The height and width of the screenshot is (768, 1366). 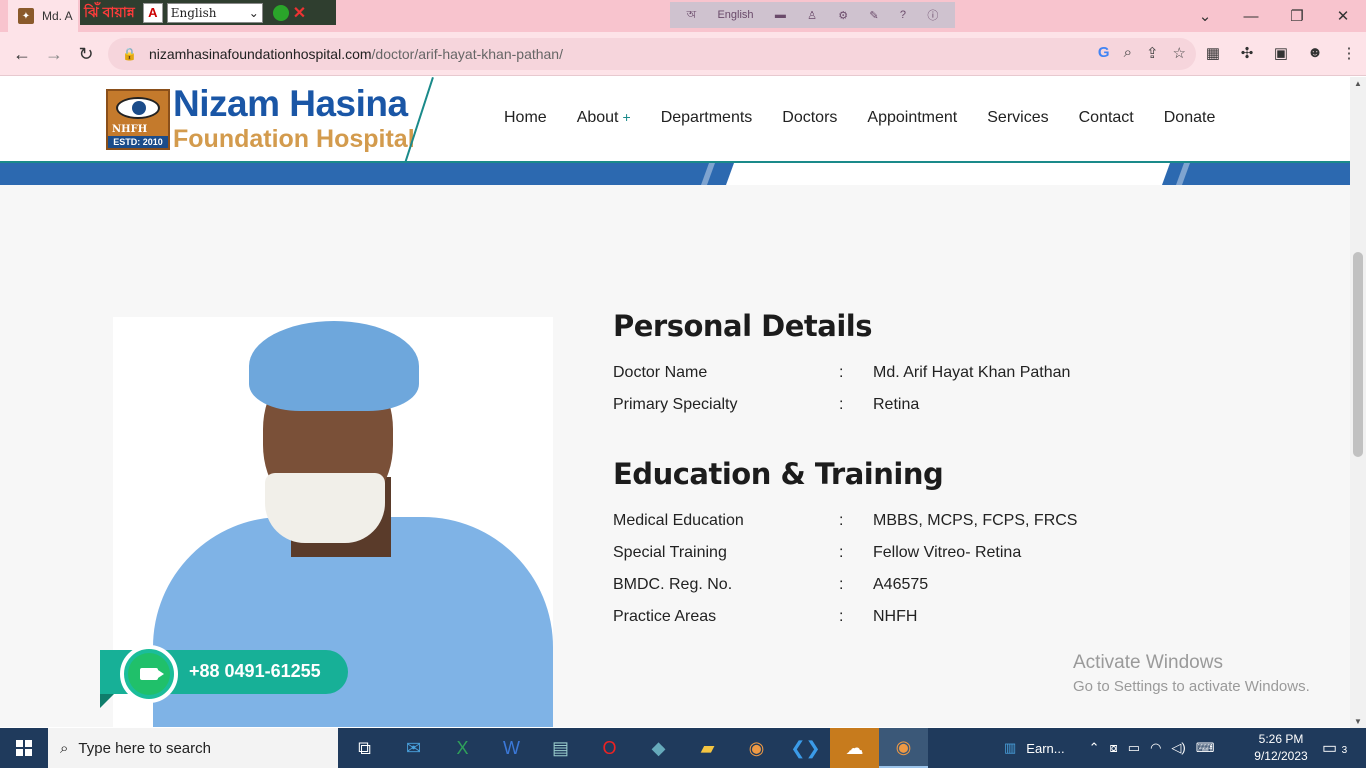 I want to click on extension-app-icon: ▦, so click(x=1213, y=53).